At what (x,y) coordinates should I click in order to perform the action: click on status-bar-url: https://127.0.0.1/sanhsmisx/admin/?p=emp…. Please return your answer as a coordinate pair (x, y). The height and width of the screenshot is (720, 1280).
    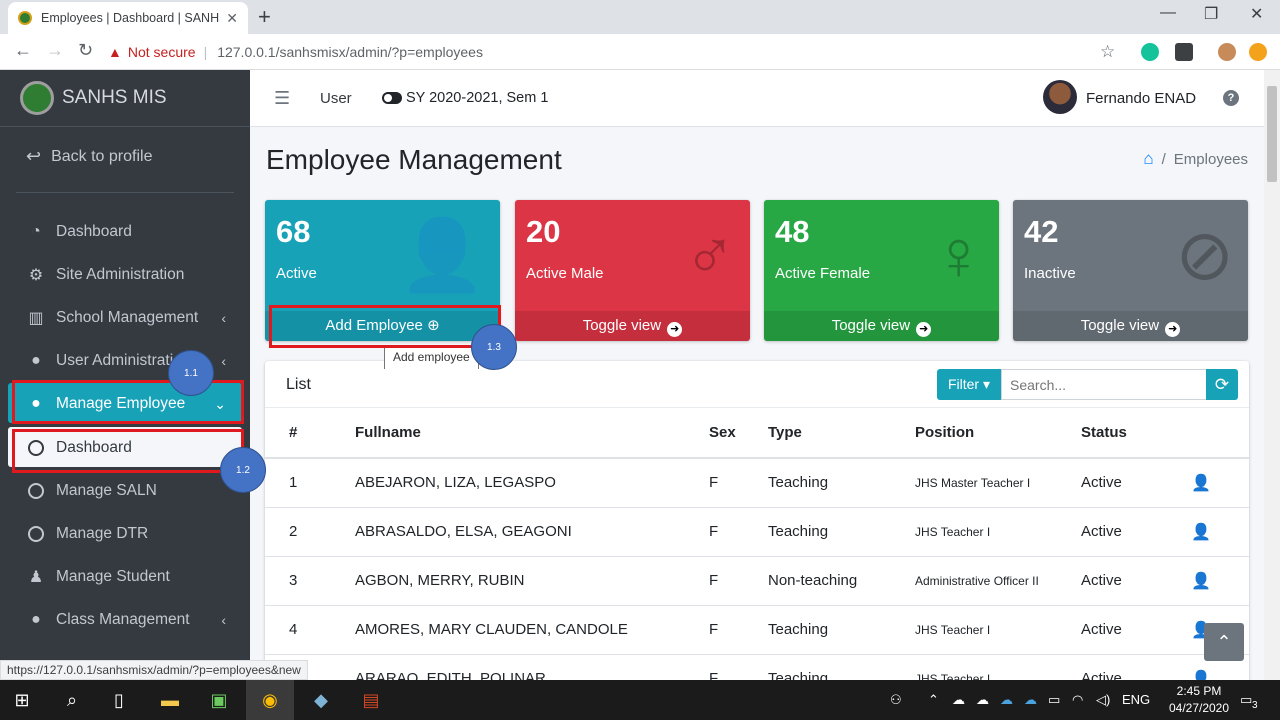
    Looking at the image, I should click on (154, 670).